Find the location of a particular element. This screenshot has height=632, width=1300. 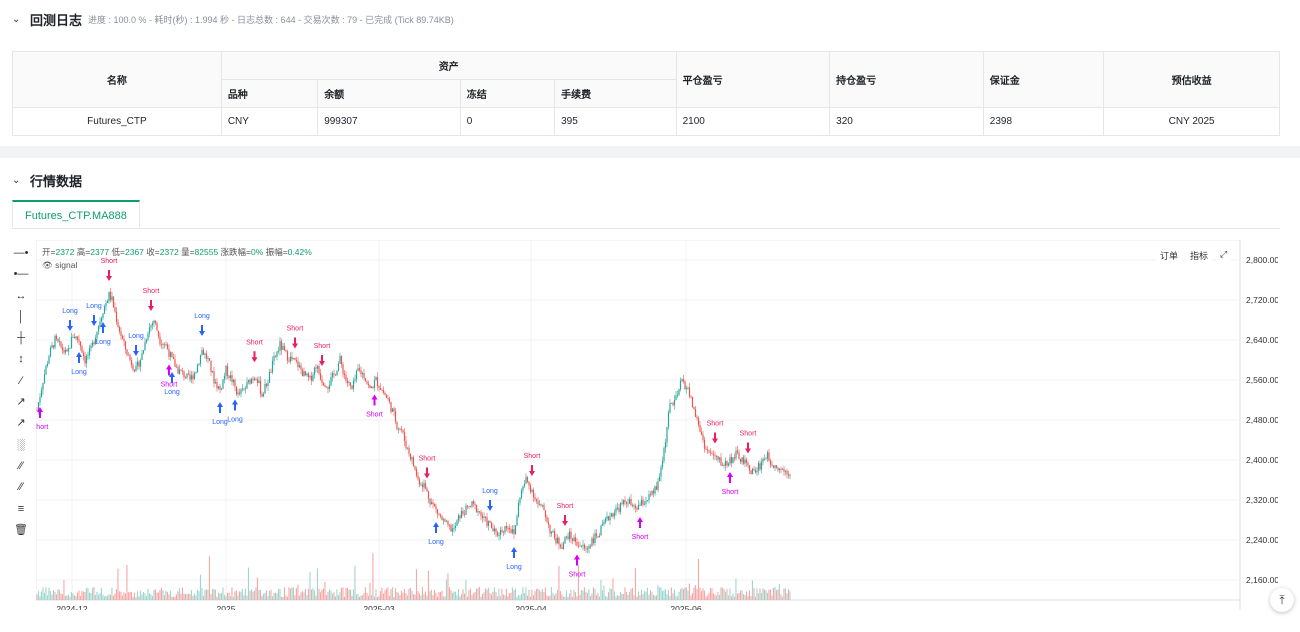

cross-line-icon: ┼ is located at coordinates (21, 338).